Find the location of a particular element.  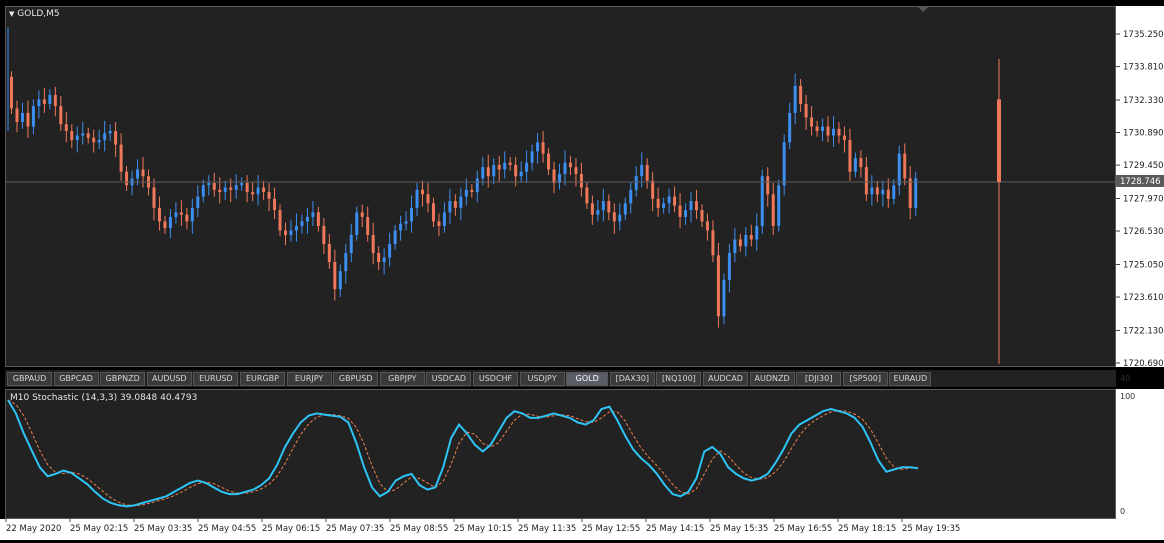

tab-audcad: AUDCAD is located at coordinates (725, 379).